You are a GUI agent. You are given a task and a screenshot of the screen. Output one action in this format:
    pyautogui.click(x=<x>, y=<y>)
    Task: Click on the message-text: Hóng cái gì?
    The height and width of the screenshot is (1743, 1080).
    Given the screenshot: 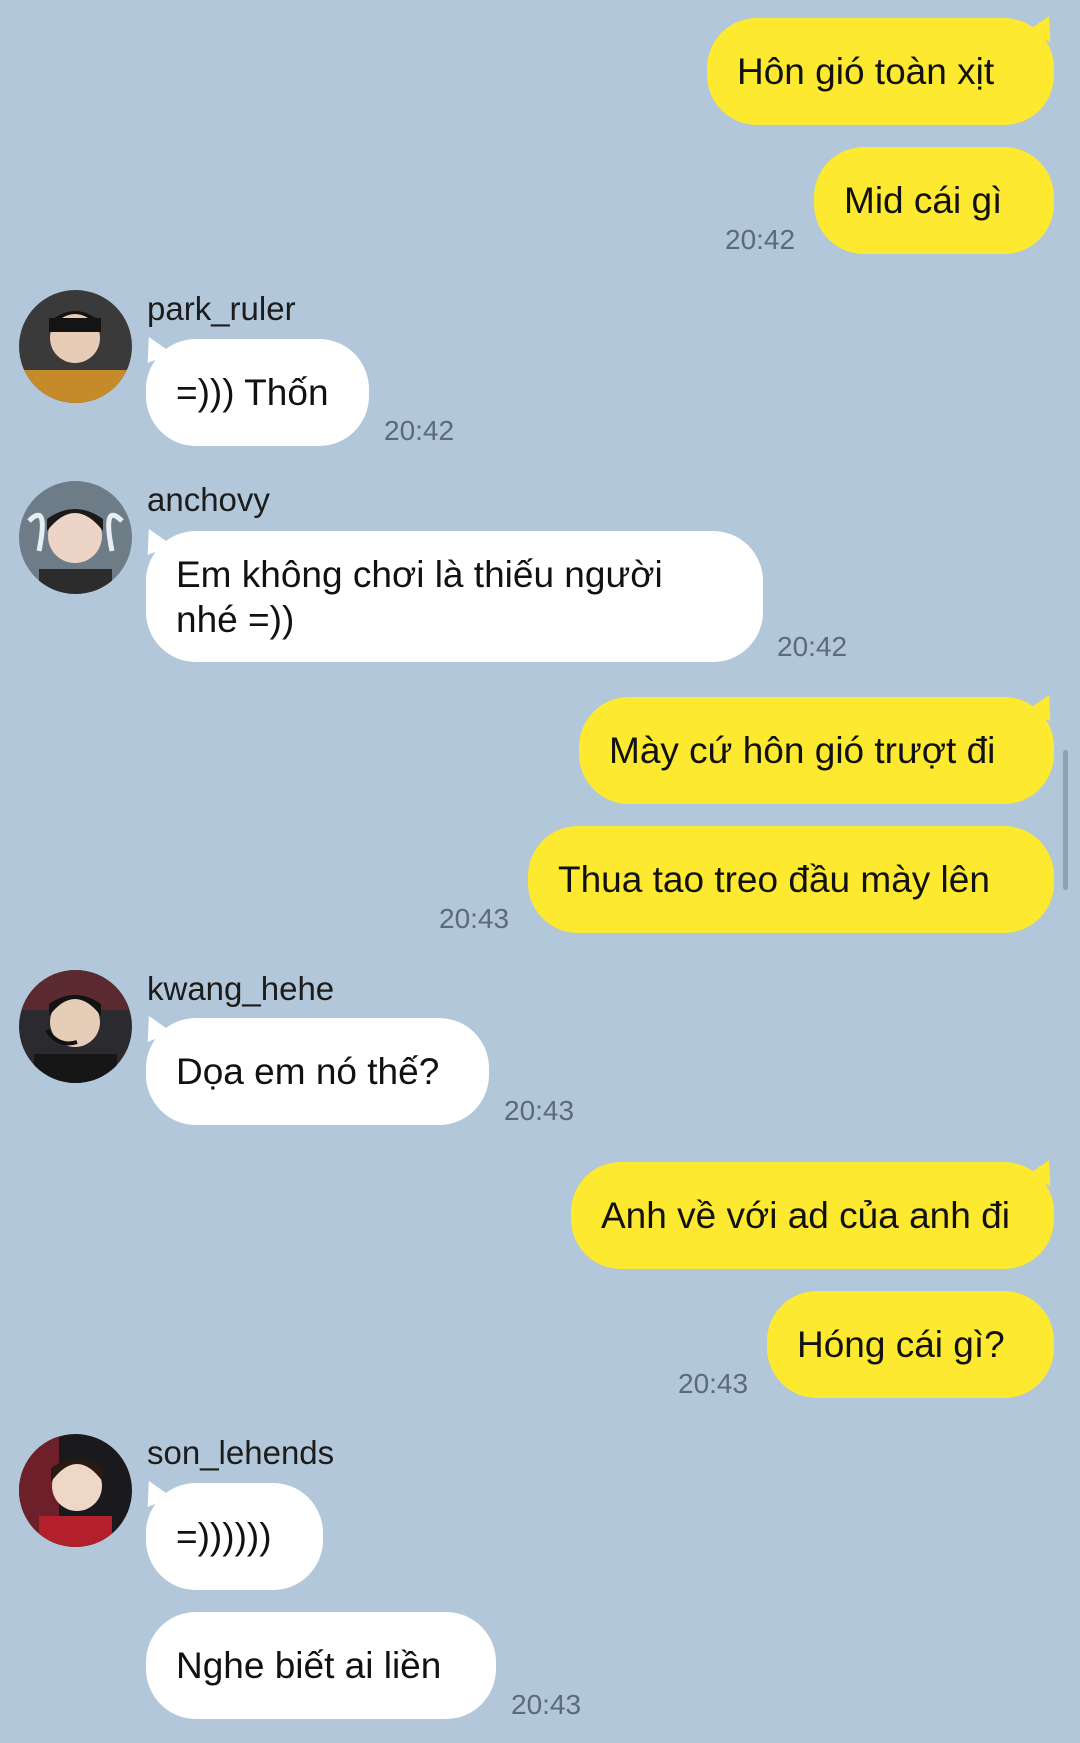 What is the action you would take?
    pyautogui.click(x=901, y=1344)
    